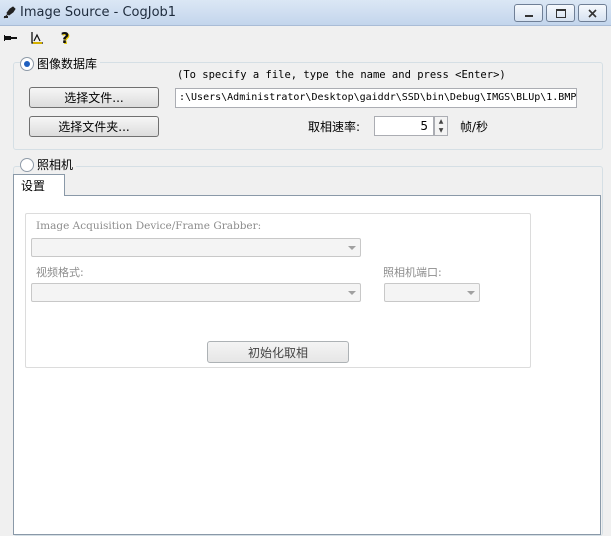 This screenshot has width=611, height=536. Describe the element at coordinates (10, 12) in the screenshot. I see `app-icon` at that location.